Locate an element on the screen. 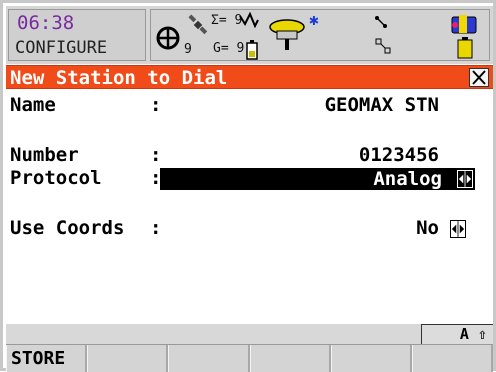 The image size is (496, 372). use-coords-row: Use Coords : No is located at coordinates (249, 229).